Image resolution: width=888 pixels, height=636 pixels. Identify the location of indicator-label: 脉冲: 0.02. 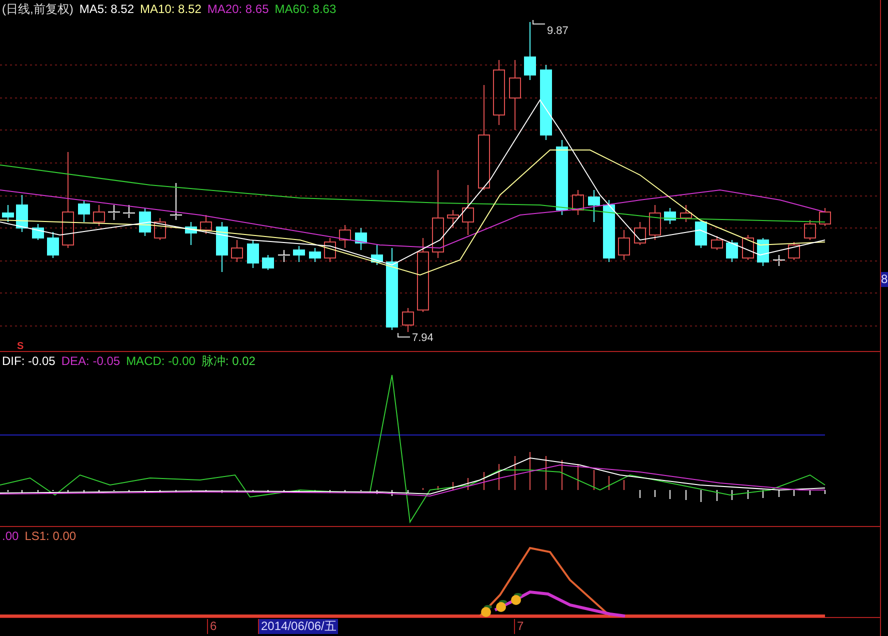
(228, 361).